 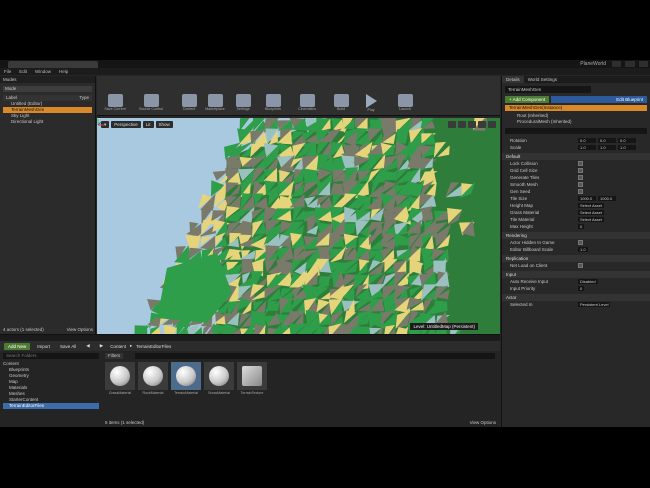 I want to click on toolbar-marketplace-button: Marketplace, so click(x=215, y=104).